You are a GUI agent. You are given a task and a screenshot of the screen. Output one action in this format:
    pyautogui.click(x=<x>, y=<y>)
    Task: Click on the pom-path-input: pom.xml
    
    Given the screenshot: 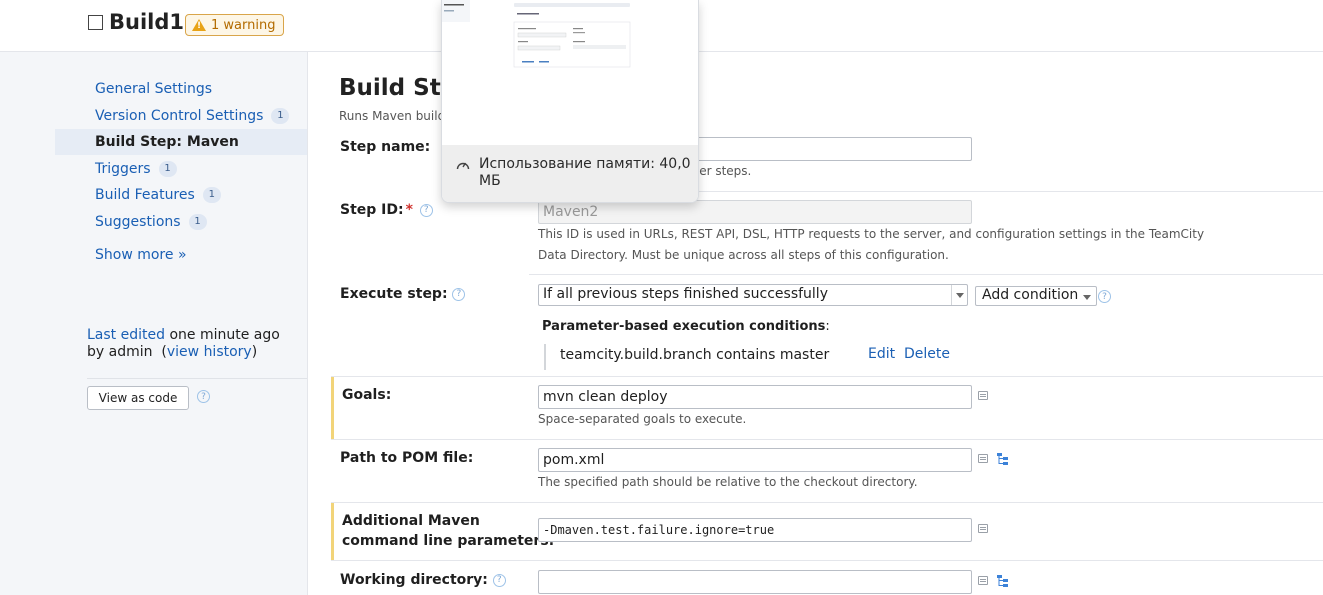 What is the action you would take?
    pyautogui.click(x=755, y=460)
    